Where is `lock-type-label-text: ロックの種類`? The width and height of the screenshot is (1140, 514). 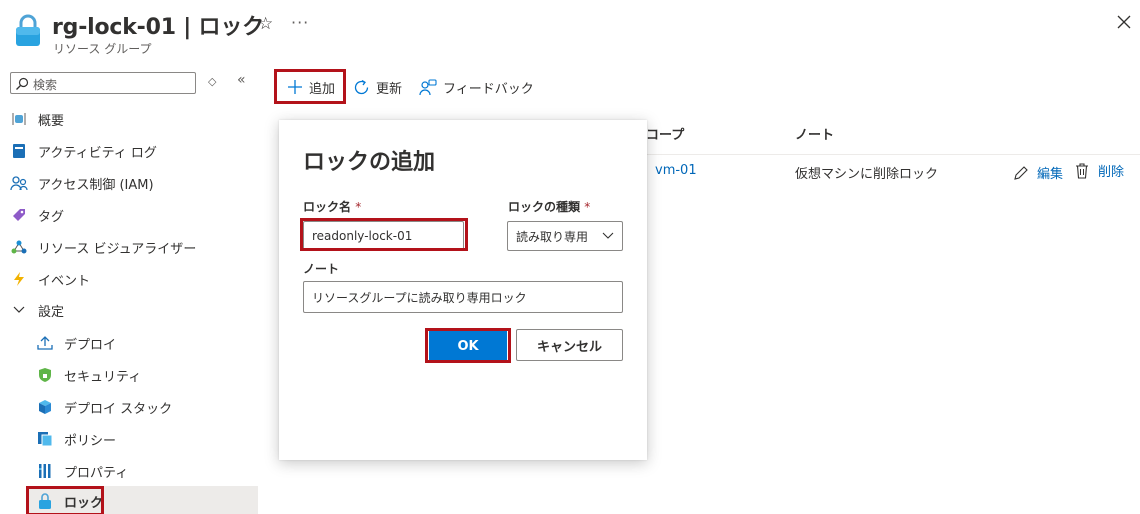 lock-type-label-text: ロックの種類 is located at coordinates (544, 207).